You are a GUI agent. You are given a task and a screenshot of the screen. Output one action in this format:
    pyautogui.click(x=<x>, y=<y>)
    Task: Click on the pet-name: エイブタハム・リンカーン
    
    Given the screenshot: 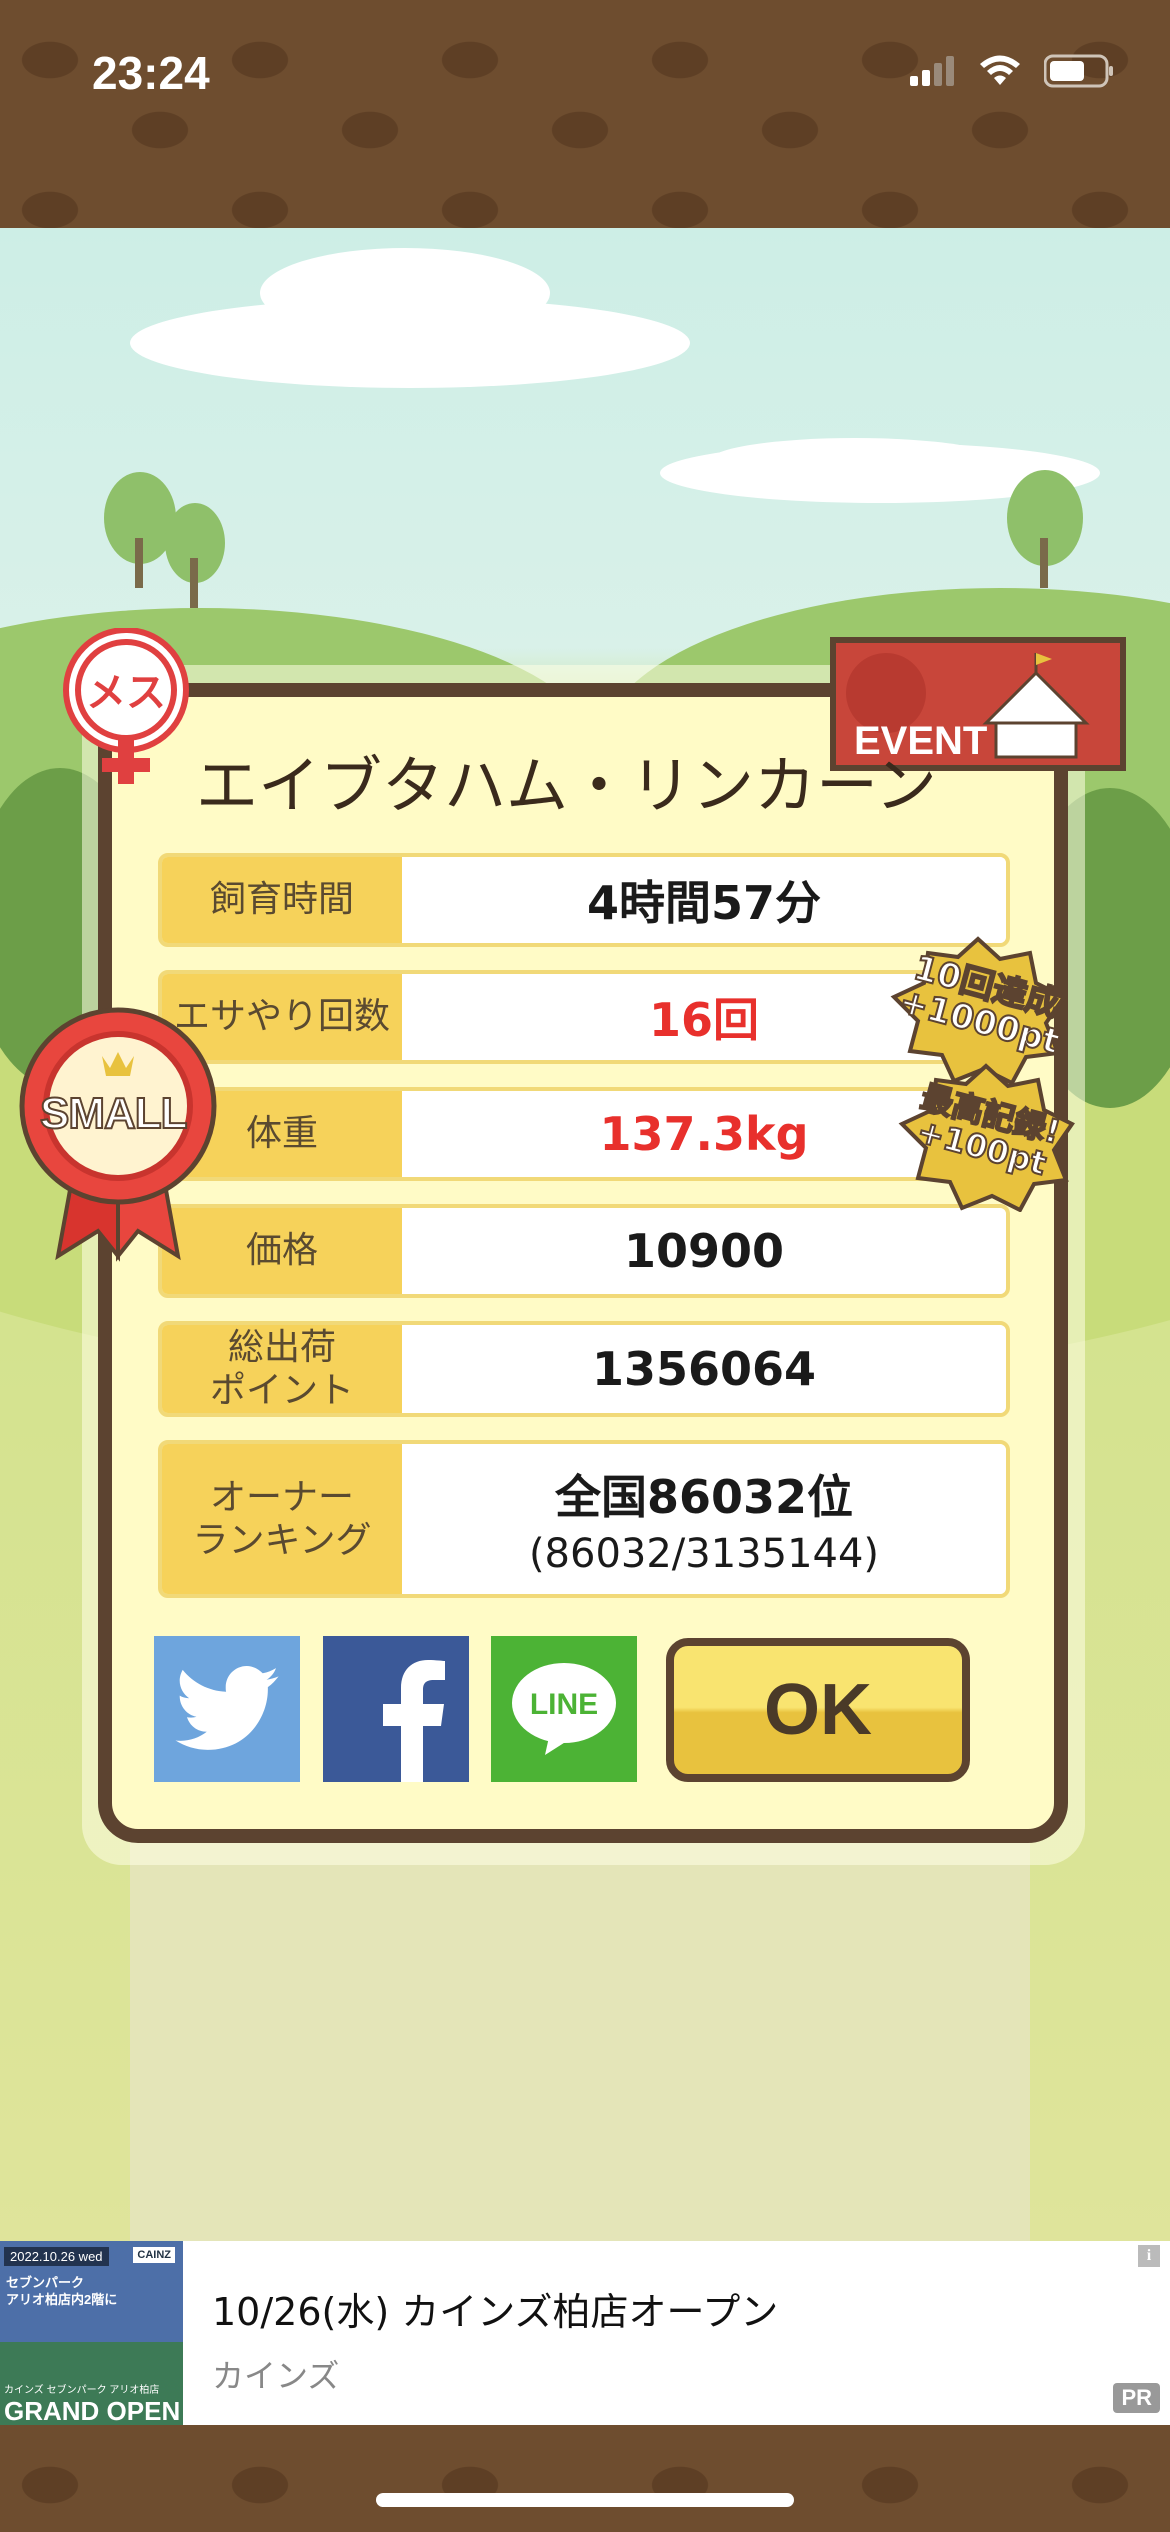 What is the action you would take?
    pyautogui.click(x=566, y=785)
    